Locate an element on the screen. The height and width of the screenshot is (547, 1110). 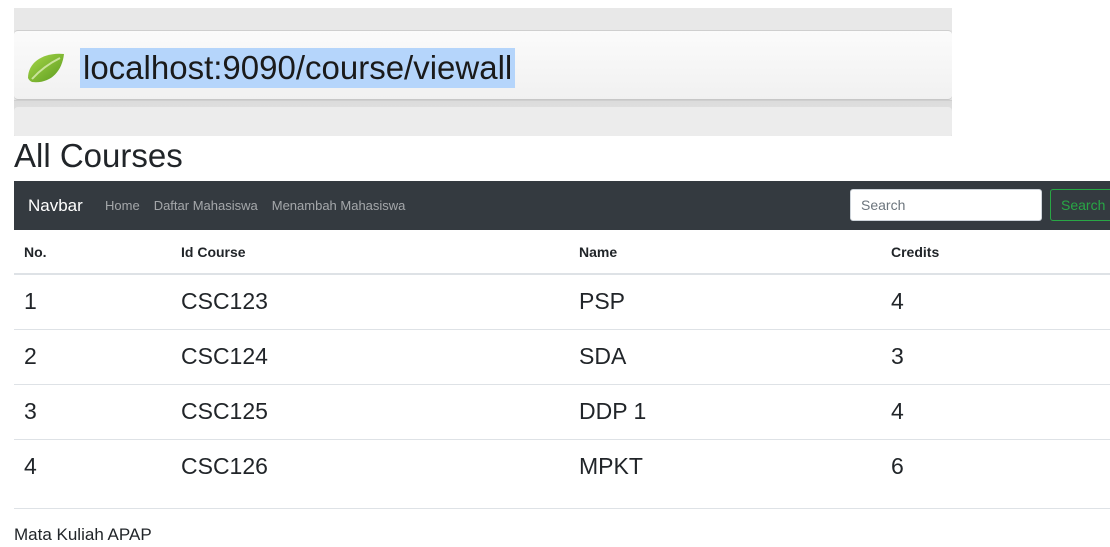
cell-credits: 6 is located at coordinates (995, 466).